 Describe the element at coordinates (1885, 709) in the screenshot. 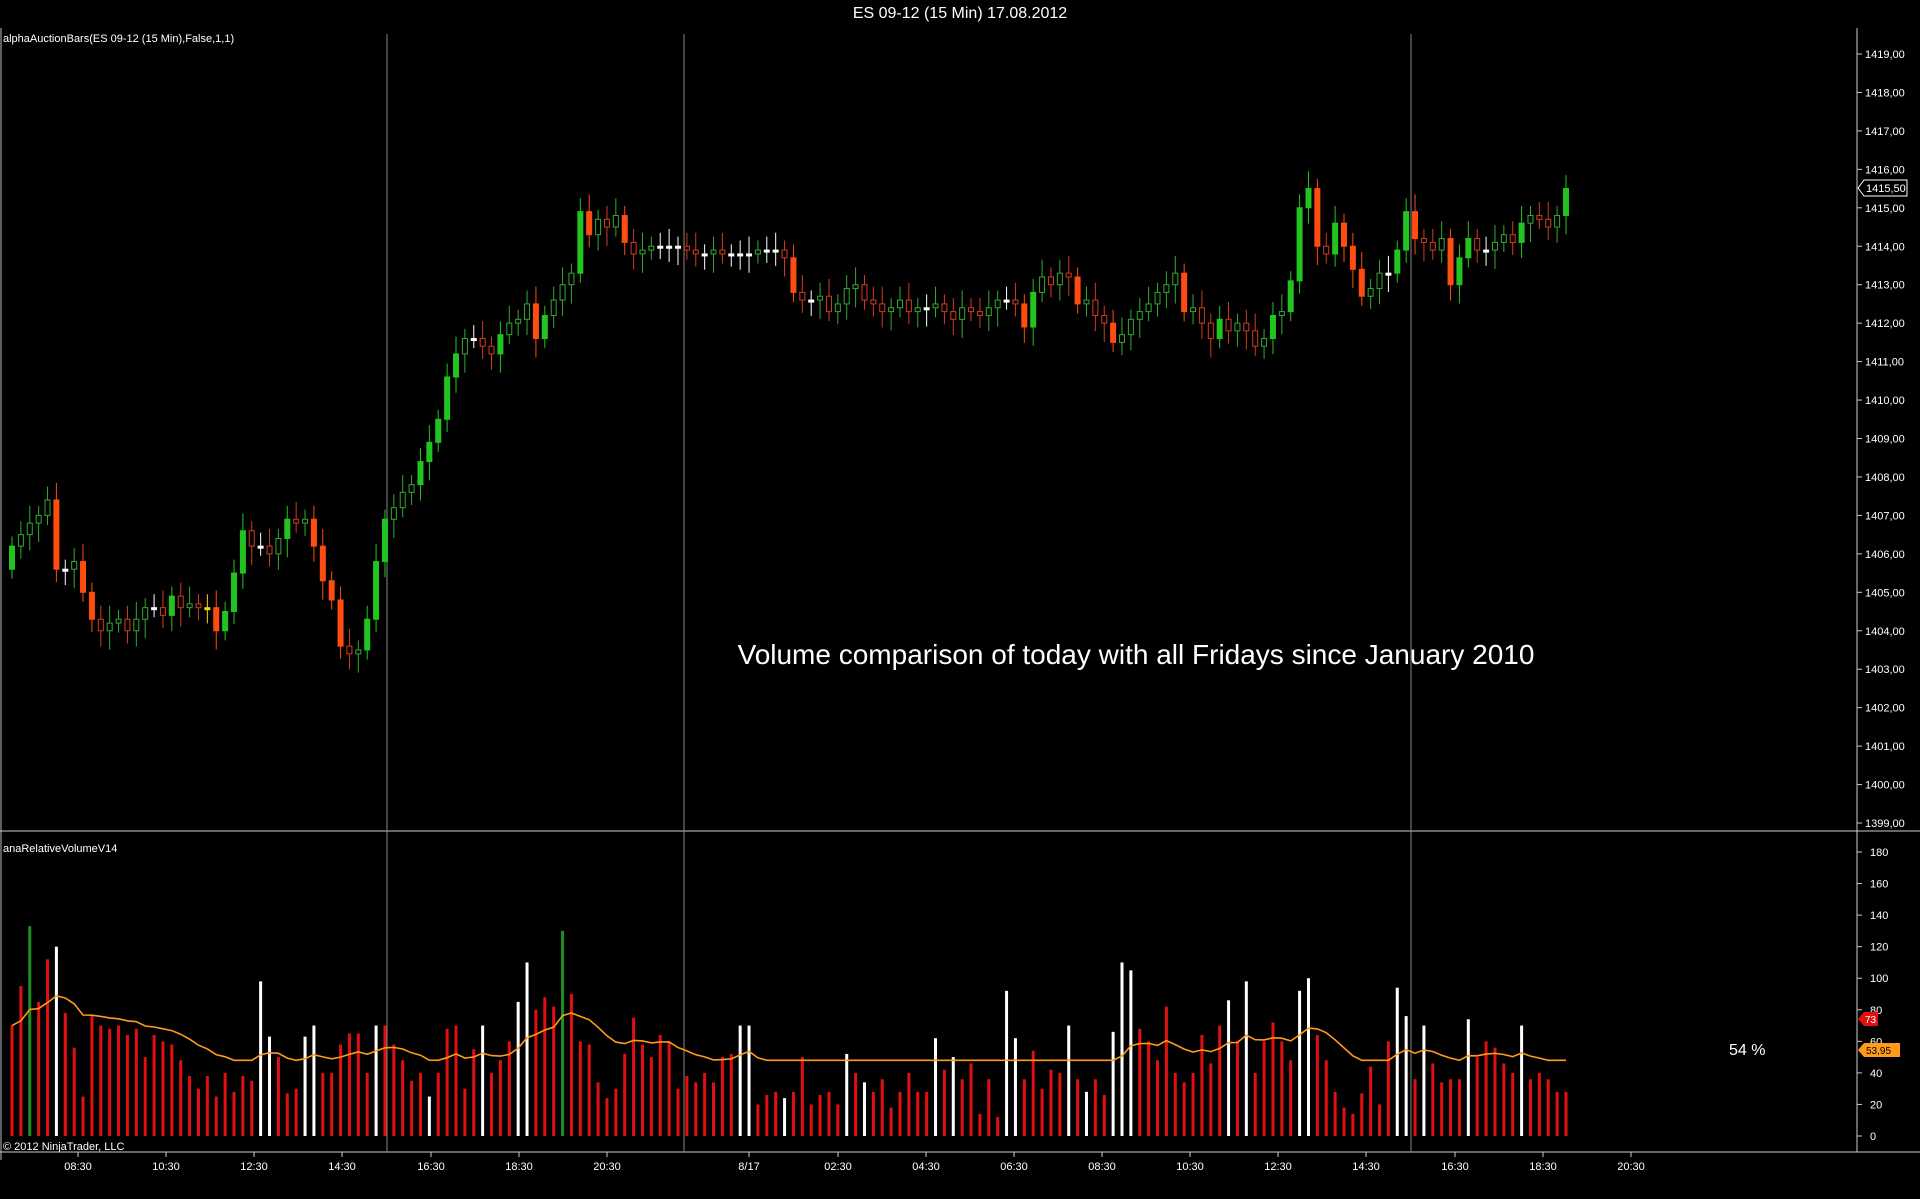

I see `price-tick-label: 1402,00` at that location.